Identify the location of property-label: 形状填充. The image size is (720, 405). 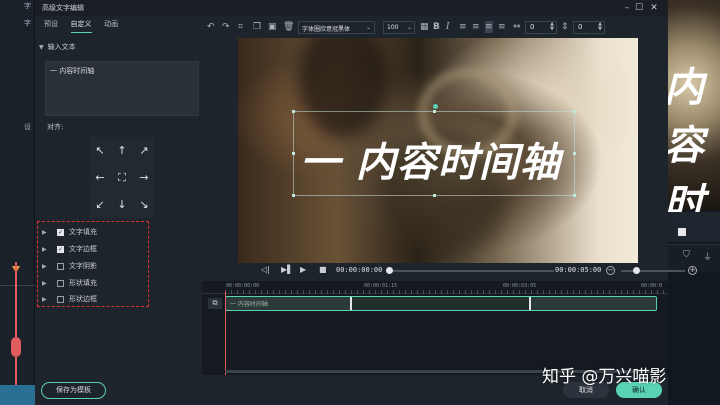
(83, 283).